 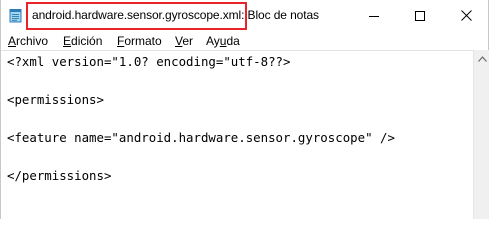 I want to click on menu-archivo: Archivo, so click(x=28, y=41).